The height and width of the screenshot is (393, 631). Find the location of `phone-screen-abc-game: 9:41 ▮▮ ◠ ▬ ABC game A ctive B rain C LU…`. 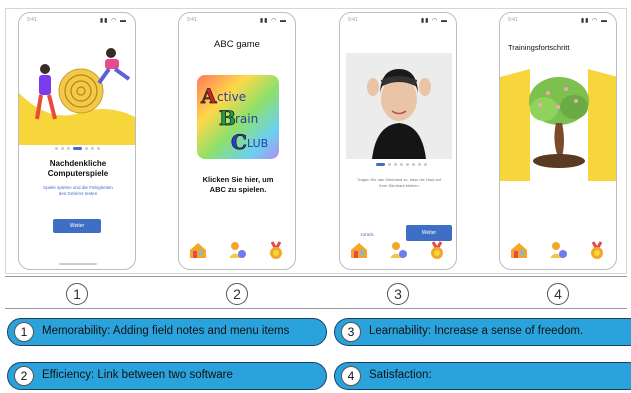

phone-screen-abc-game: 9:41 ▮▮ ◠ ▬ ABC game A ctive B rain C LU… is located at coordinates (237, 141).